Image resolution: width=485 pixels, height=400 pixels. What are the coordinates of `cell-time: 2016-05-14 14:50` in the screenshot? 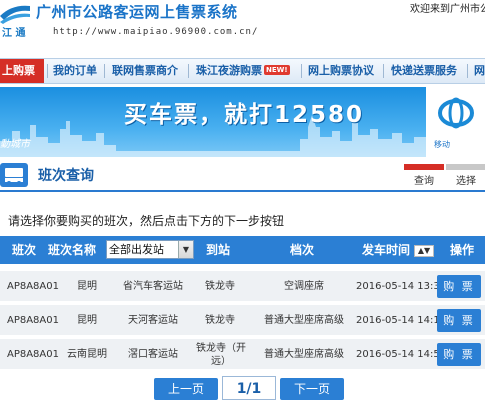 It's located at (401, 354).